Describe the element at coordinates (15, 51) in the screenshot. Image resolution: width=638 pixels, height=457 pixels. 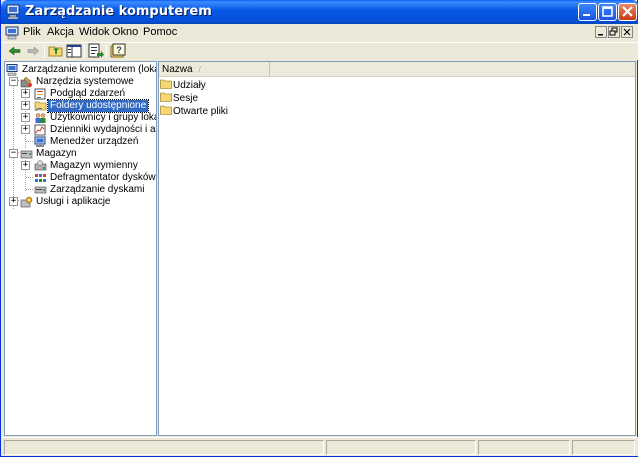
I see `back-arrow-icon` at that location.